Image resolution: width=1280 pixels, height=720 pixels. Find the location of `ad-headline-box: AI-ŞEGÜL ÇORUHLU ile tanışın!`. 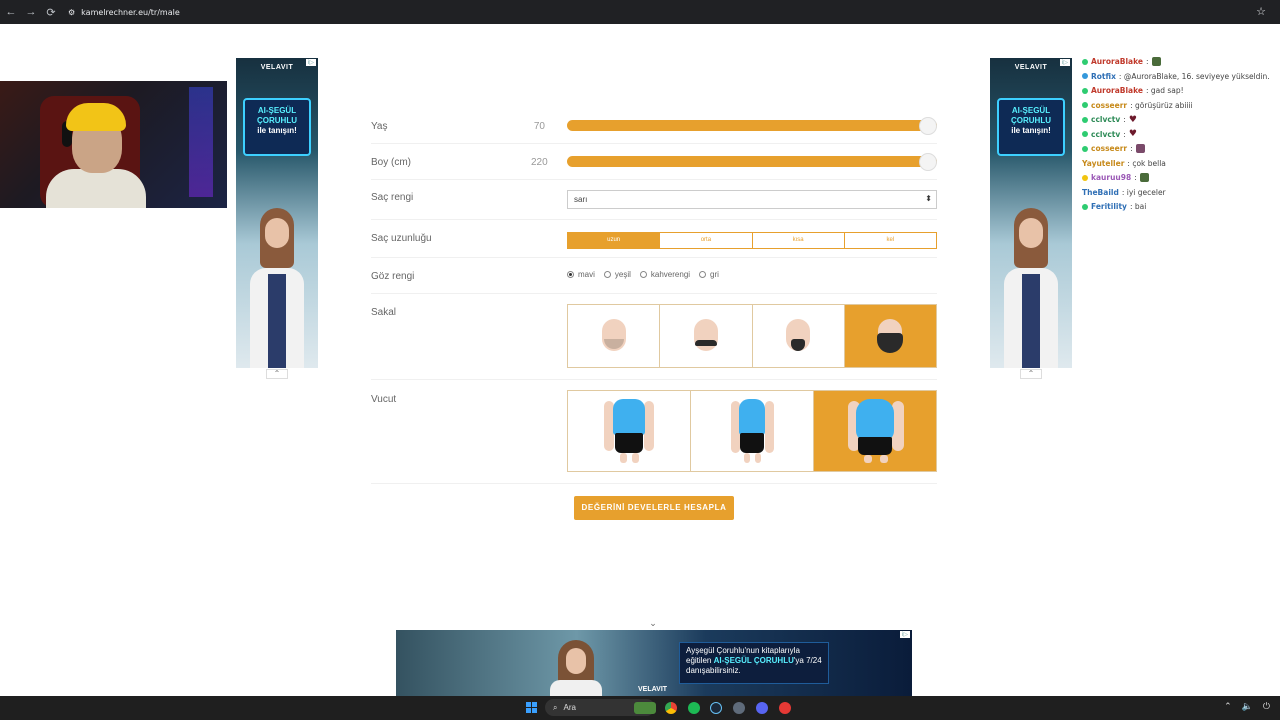

ad-headline-box: AI-ŞEGÜL ÇORUHLU ile tanışın! is located at coordinates (277, 127).